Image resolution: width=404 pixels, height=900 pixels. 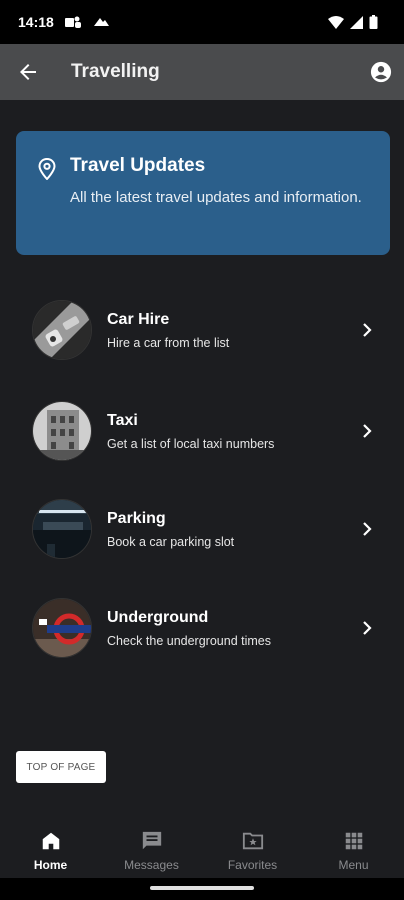 I want to click on account-circle-icon, so click(x=381, y=72).